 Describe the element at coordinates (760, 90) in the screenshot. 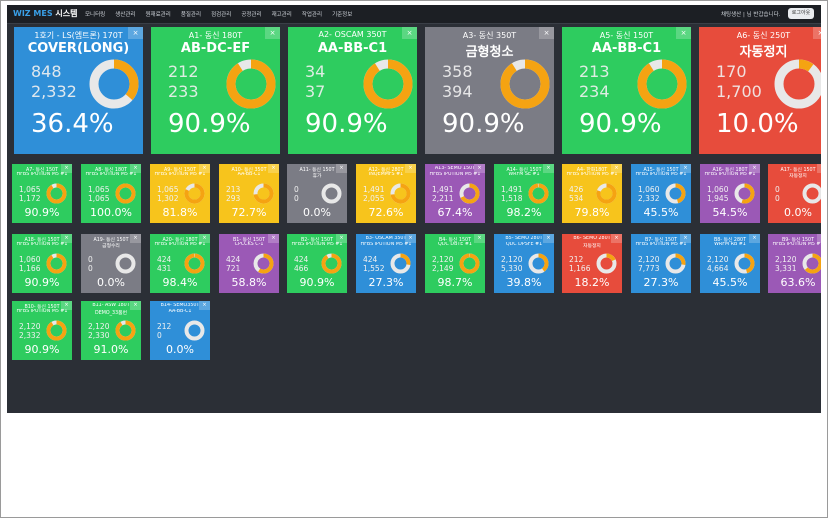

I see `machine-tile-large: A6- 동신 250T 자동정지 170 1,700 10.0% ×` at that location.